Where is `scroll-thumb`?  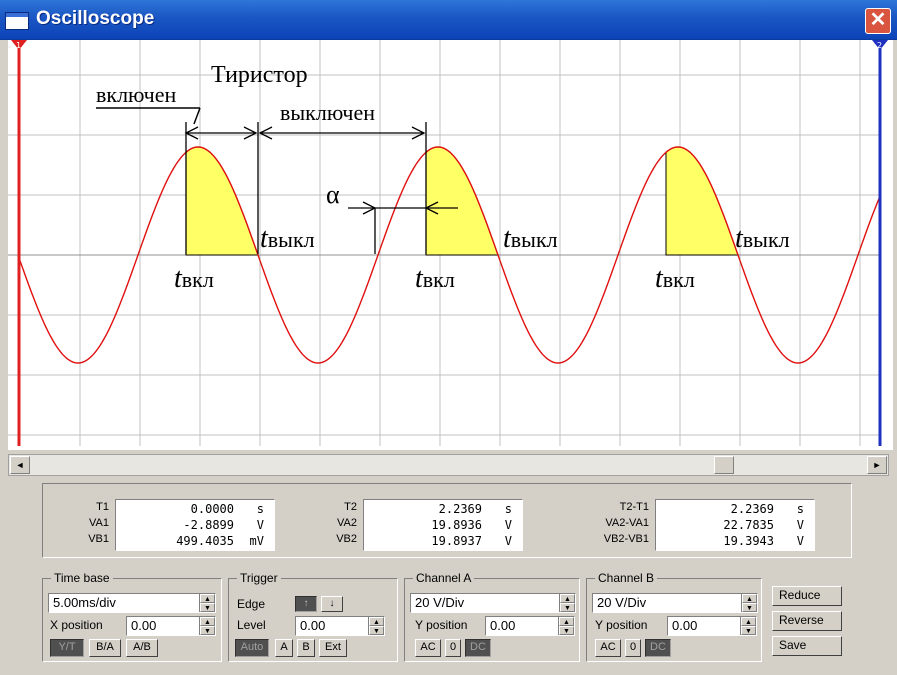
scroll-thumb is located at coordinates (724, 465).